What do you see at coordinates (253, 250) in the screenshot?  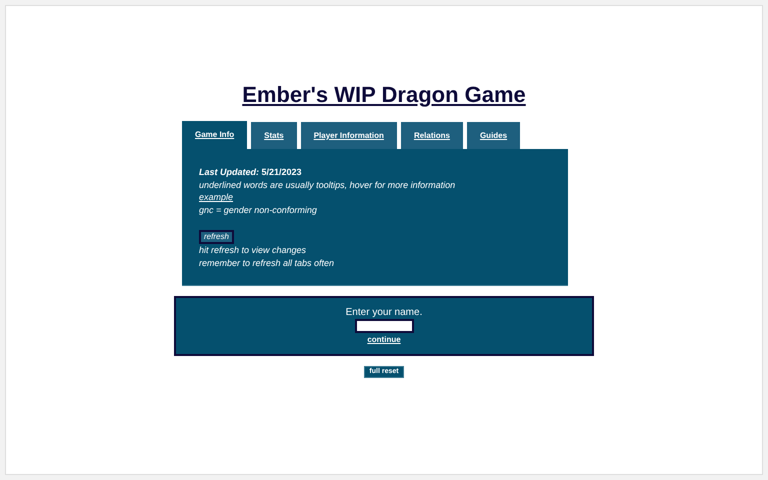 I see `info-text: hit refresh to view changes` at bounding box center [253, 250].